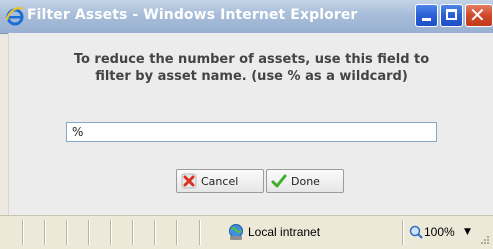 The width and height of the screenshot is (493, 249). What do you see at coordinates (439, 232) in the screenshot?
I see `zoom-level: 100%` at bounding box center [439, 232].